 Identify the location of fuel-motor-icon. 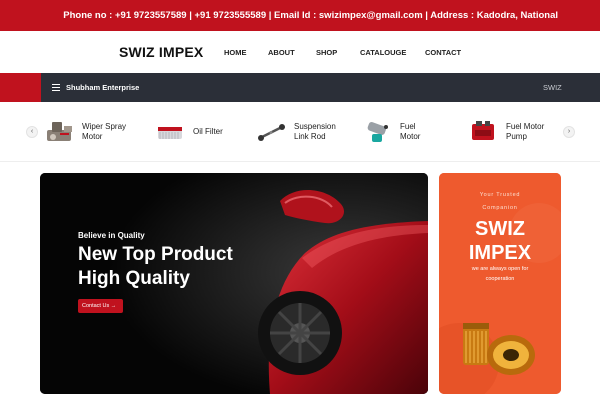
(378, 132).